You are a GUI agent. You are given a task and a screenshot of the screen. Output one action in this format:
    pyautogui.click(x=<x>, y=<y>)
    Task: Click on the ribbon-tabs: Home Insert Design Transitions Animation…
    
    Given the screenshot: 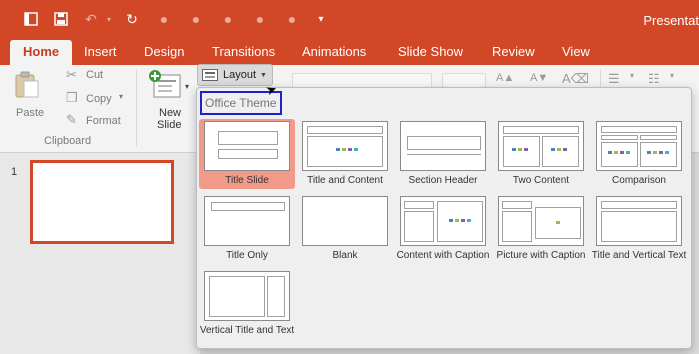 What is the action you would take?
    pyautogui.click(x=349, y=52)
    